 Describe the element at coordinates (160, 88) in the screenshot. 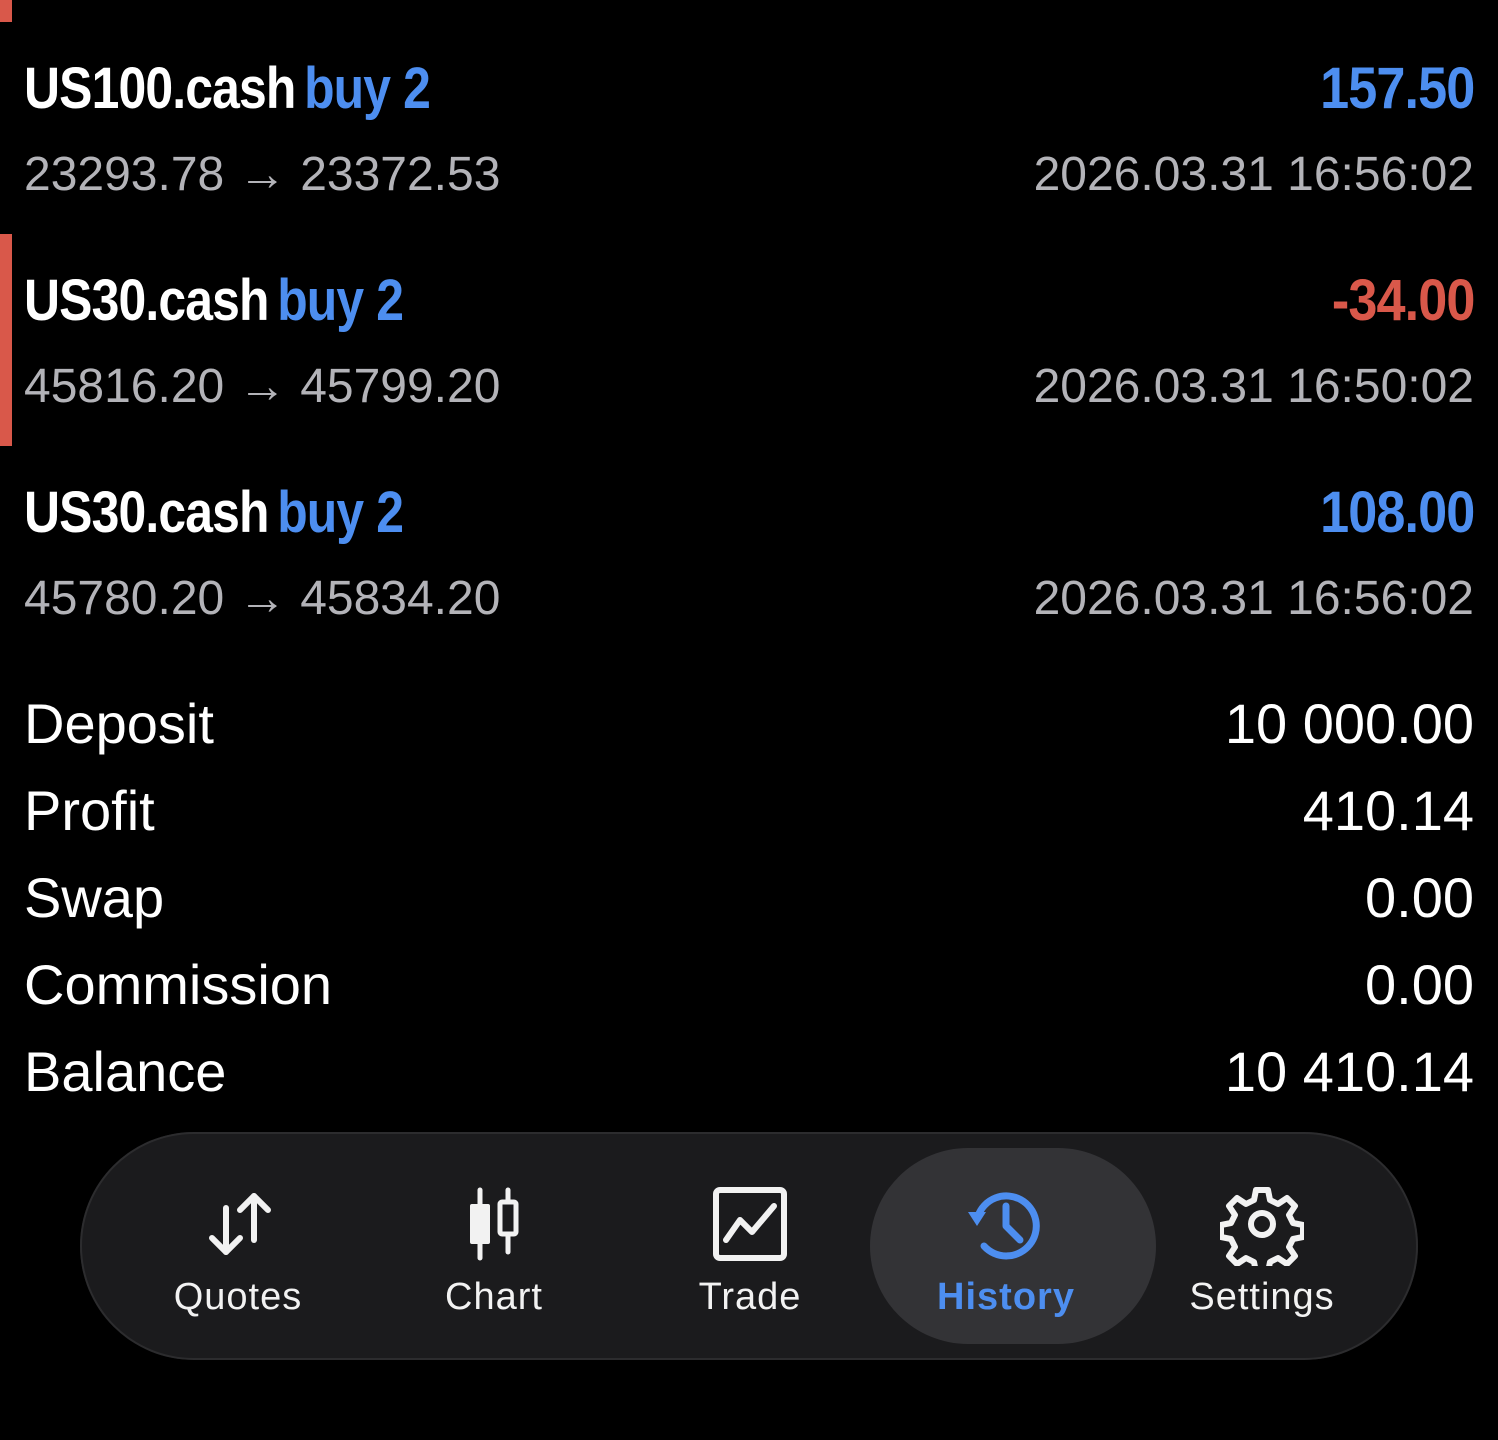

I see `symbol-name: US100.cash` at that location.